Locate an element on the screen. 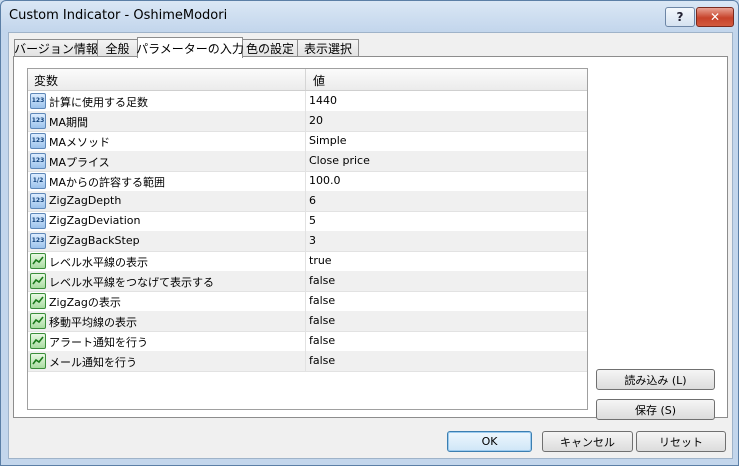  help-icon: ? is located at coordinates (680, 17).